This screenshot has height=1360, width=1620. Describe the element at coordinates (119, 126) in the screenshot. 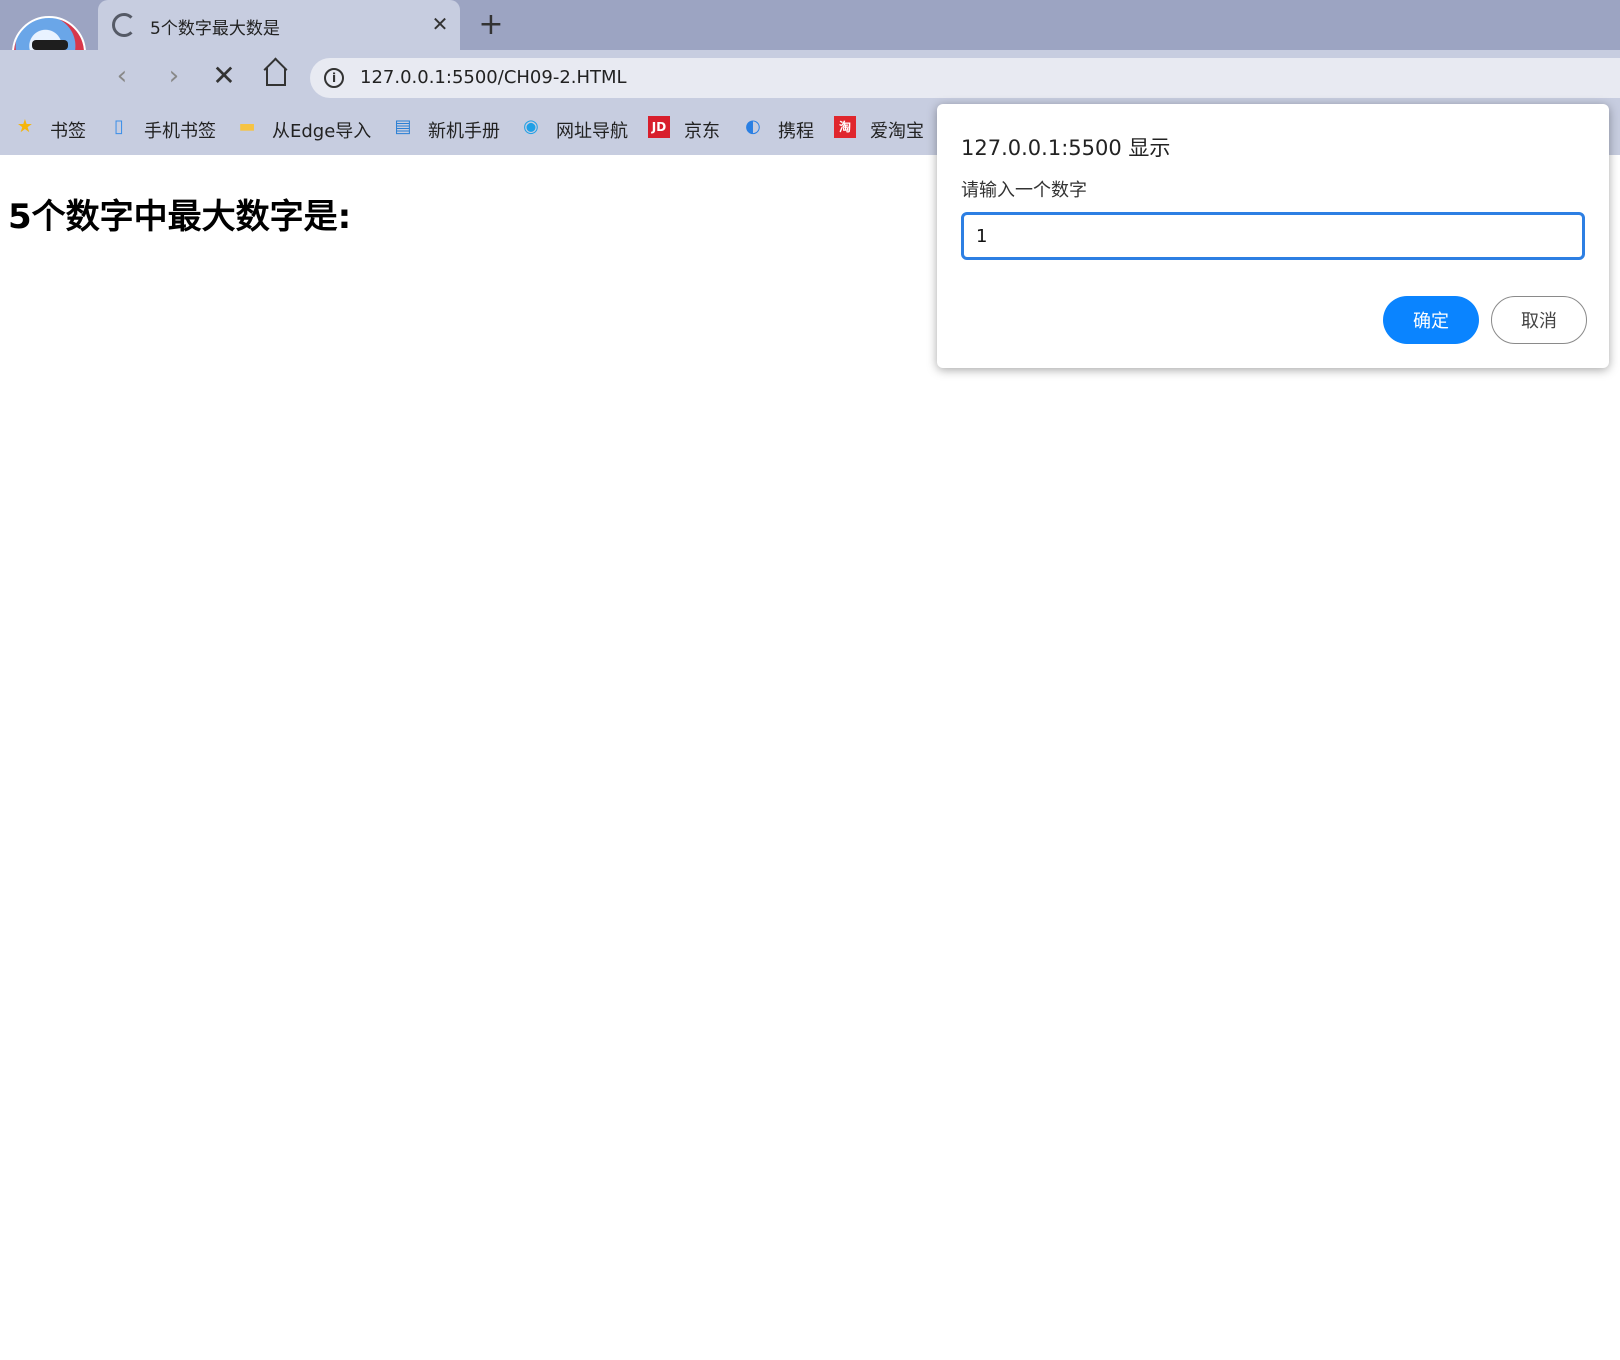

I see `mobile-bookmark-icon: ▯` at that location.